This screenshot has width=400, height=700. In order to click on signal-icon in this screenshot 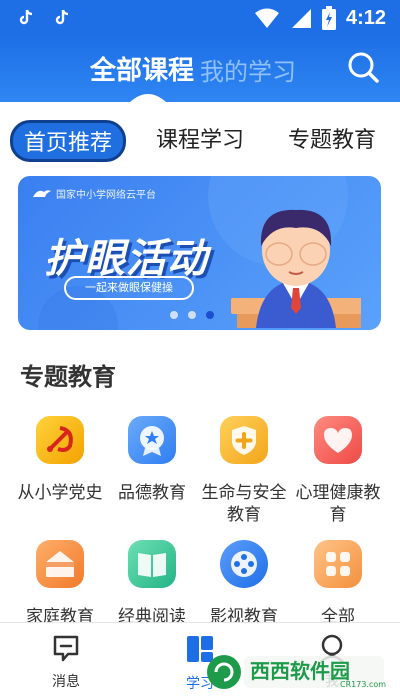, I will do `click(301, 18)`.